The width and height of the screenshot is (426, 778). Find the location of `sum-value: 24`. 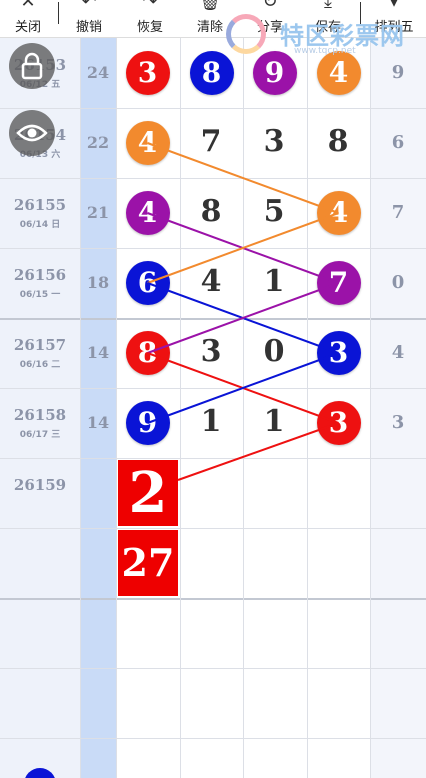

sum-value: 24 is located at coordinates (98, 72).